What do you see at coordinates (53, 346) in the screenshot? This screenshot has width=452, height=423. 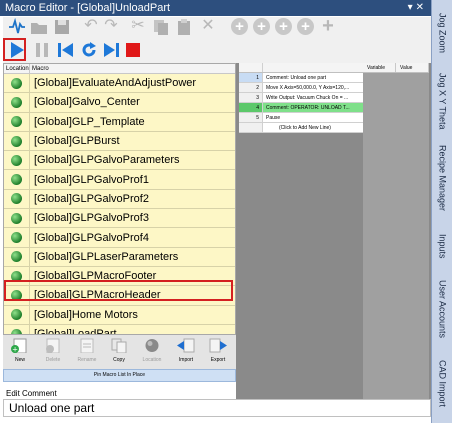 I see `delete-icon` at bounding box center [53, 346].